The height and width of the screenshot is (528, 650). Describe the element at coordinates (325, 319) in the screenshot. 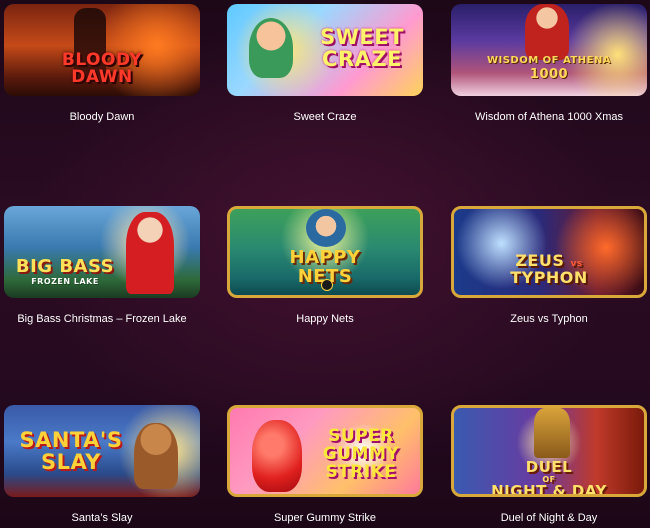

I see `game-title: Happy Nets` at that location.